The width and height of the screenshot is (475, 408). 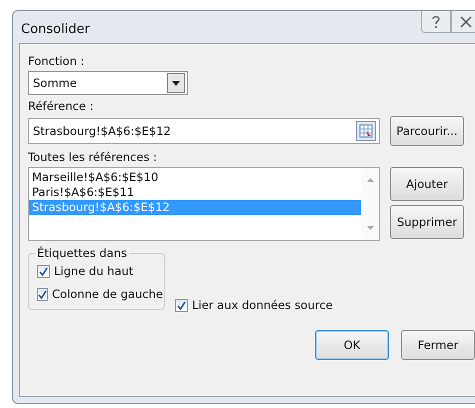 I want to click on list-item: Marseille!$A$6:$E$10, so click(x=195, y=177).